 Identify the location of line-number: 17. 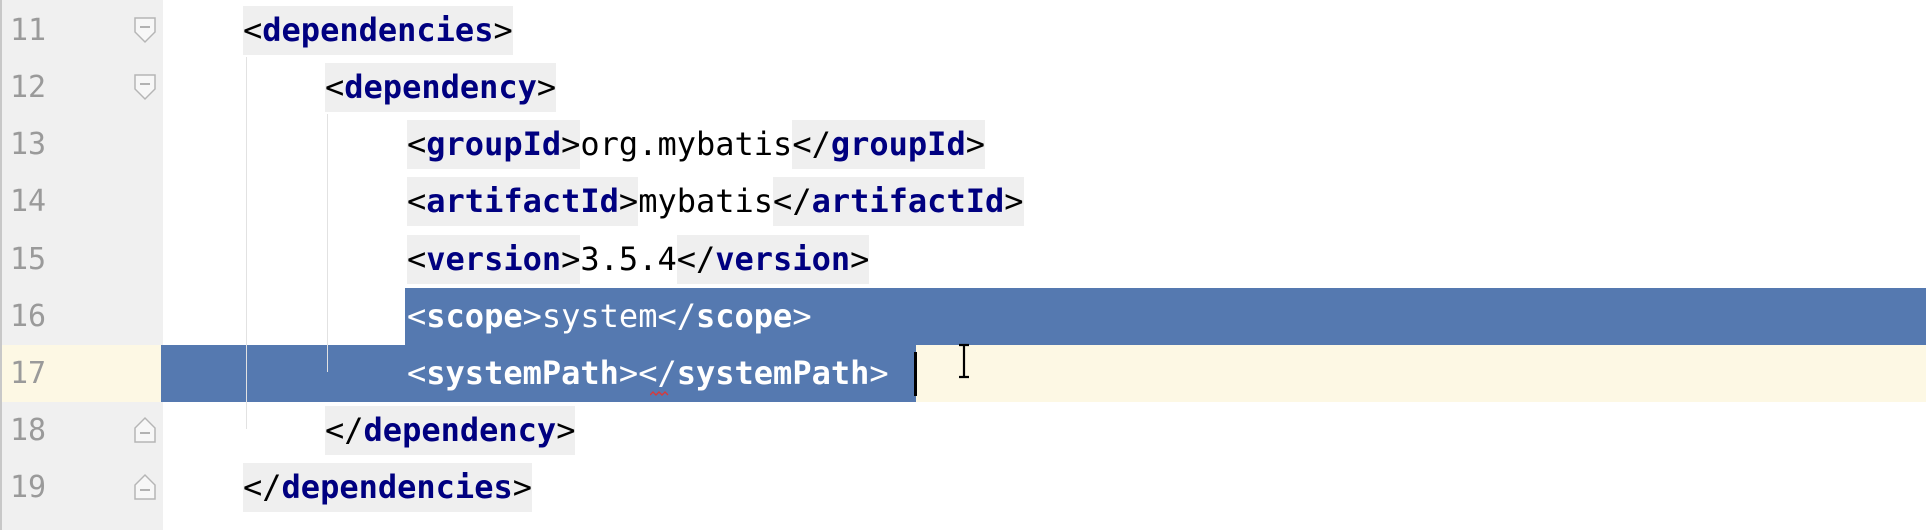
(28, 373).